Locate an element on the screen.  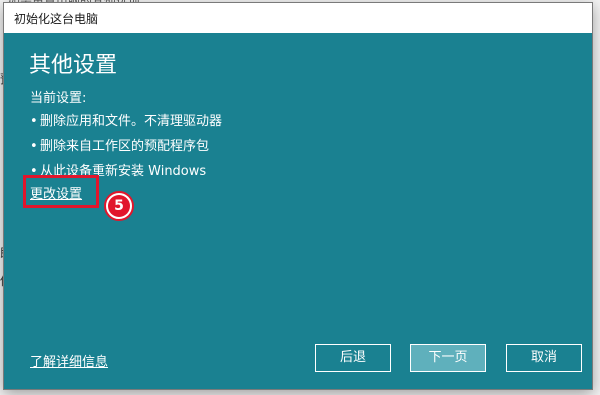
list-item-text: 删除应用和文件。不清理驱动器 is located at coordinates (131, 121).